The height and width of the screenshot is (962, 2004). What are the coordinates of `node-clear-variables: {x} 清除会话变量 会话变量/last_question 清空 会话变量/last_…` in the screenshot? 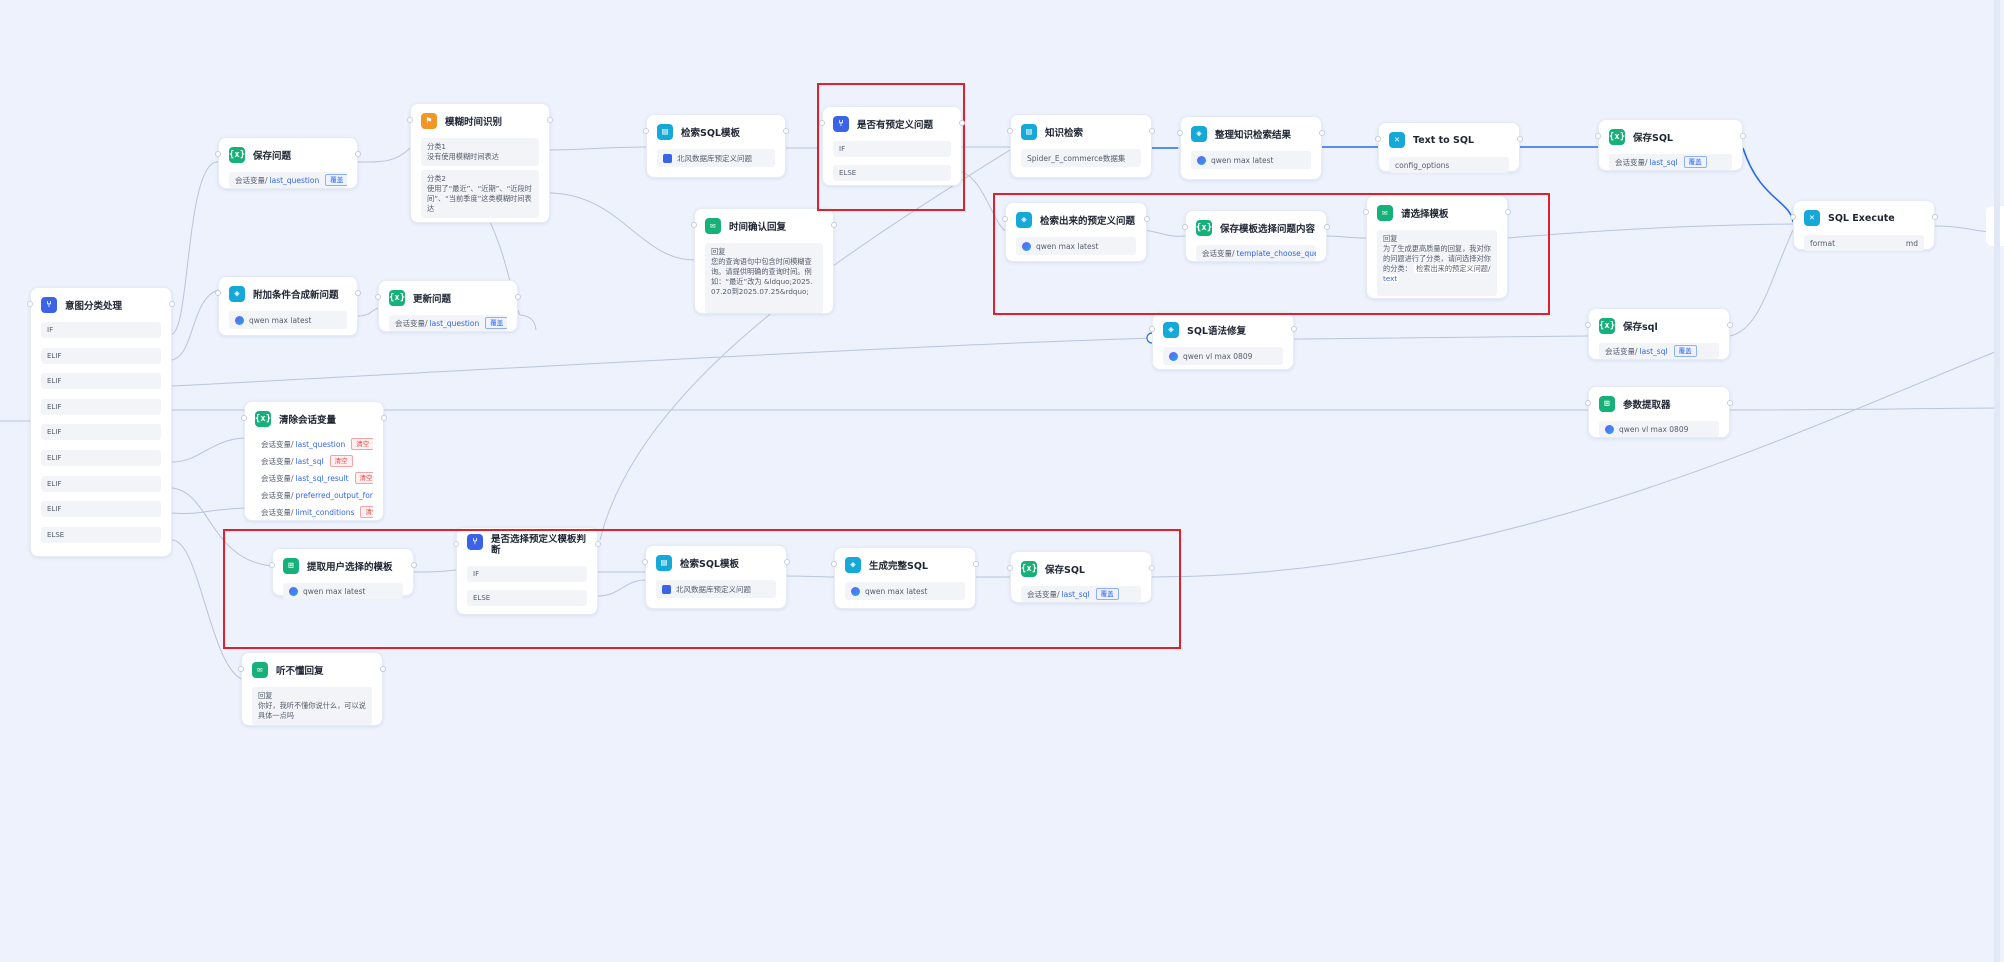 It's located at (314, 461).